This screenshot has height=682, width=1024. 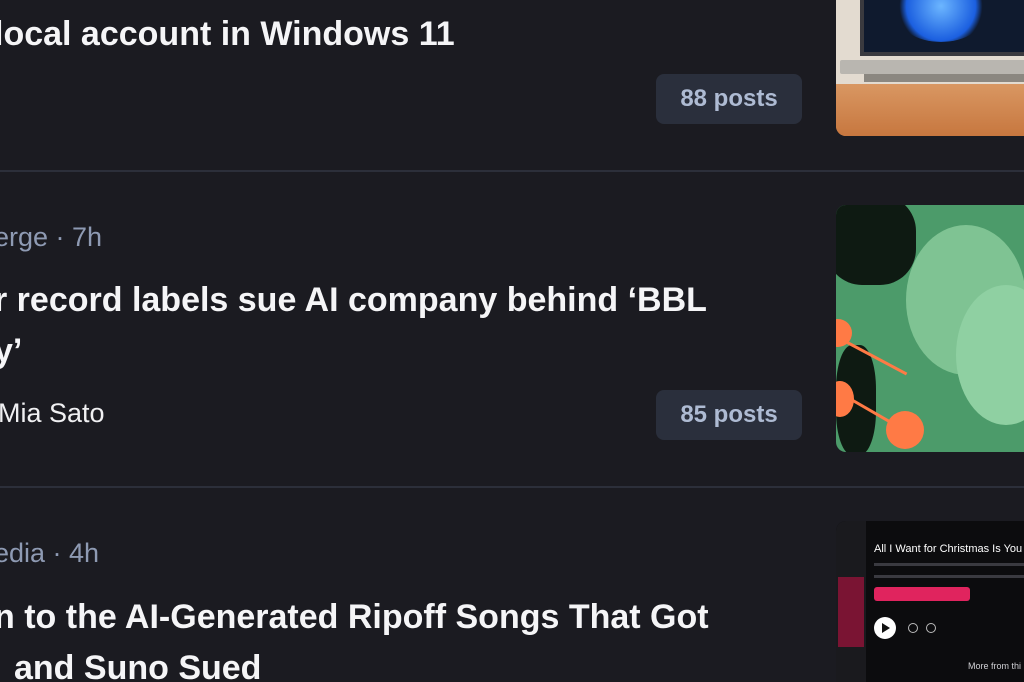 What do you see at coordinates (729, 99) in the screenshot?
I see `comments-count-button: 88 posts` at bounding box center [729, 99].